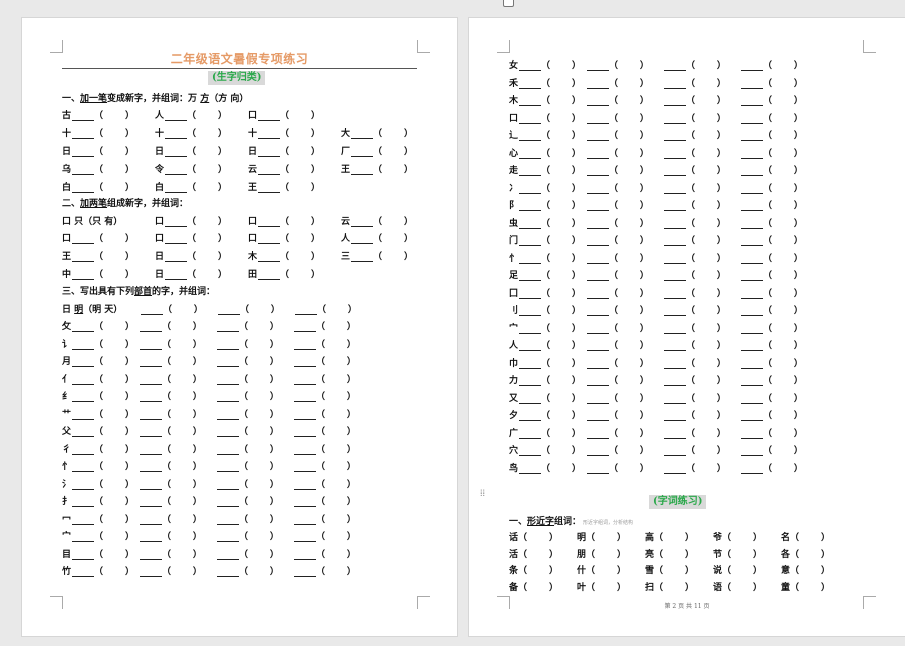 Image resolution: width=905 pixels, height=646 pixels. Describe the element at coordinates (484, 499) in the screenshot. I see `drag-handle-icon: ⁞⁞` at that location.